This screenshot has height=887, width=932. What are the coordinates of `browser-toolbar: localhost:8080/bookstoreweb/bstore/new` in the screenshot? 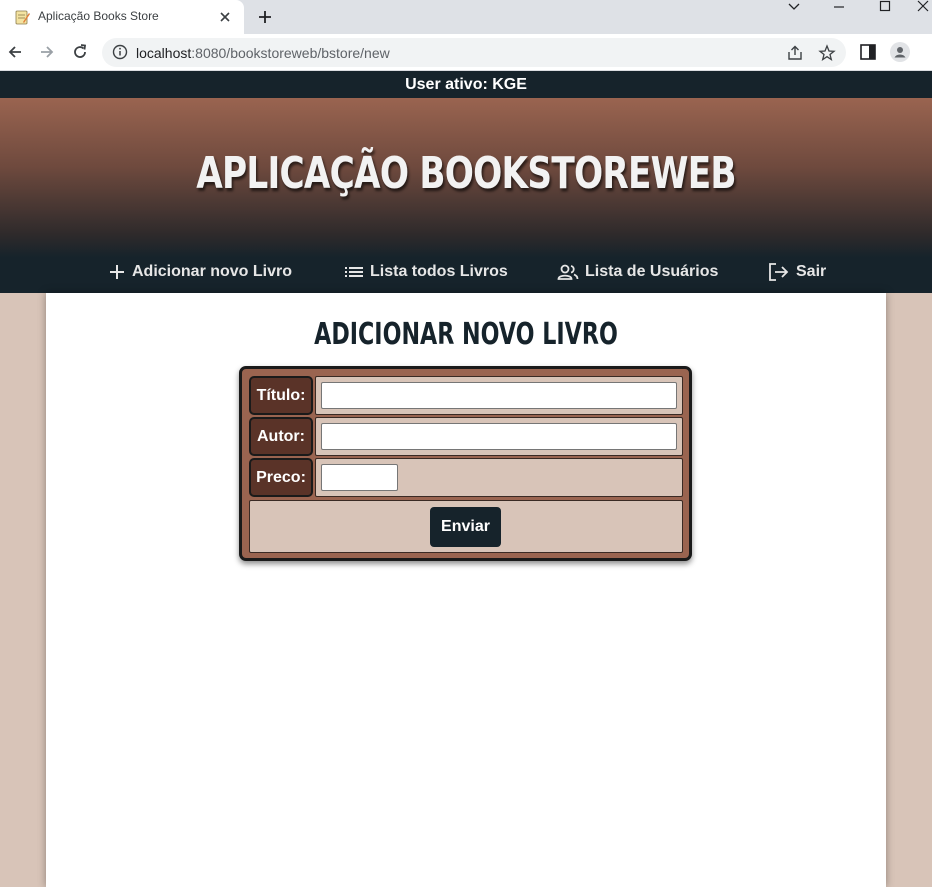 It's located at (466, 52).